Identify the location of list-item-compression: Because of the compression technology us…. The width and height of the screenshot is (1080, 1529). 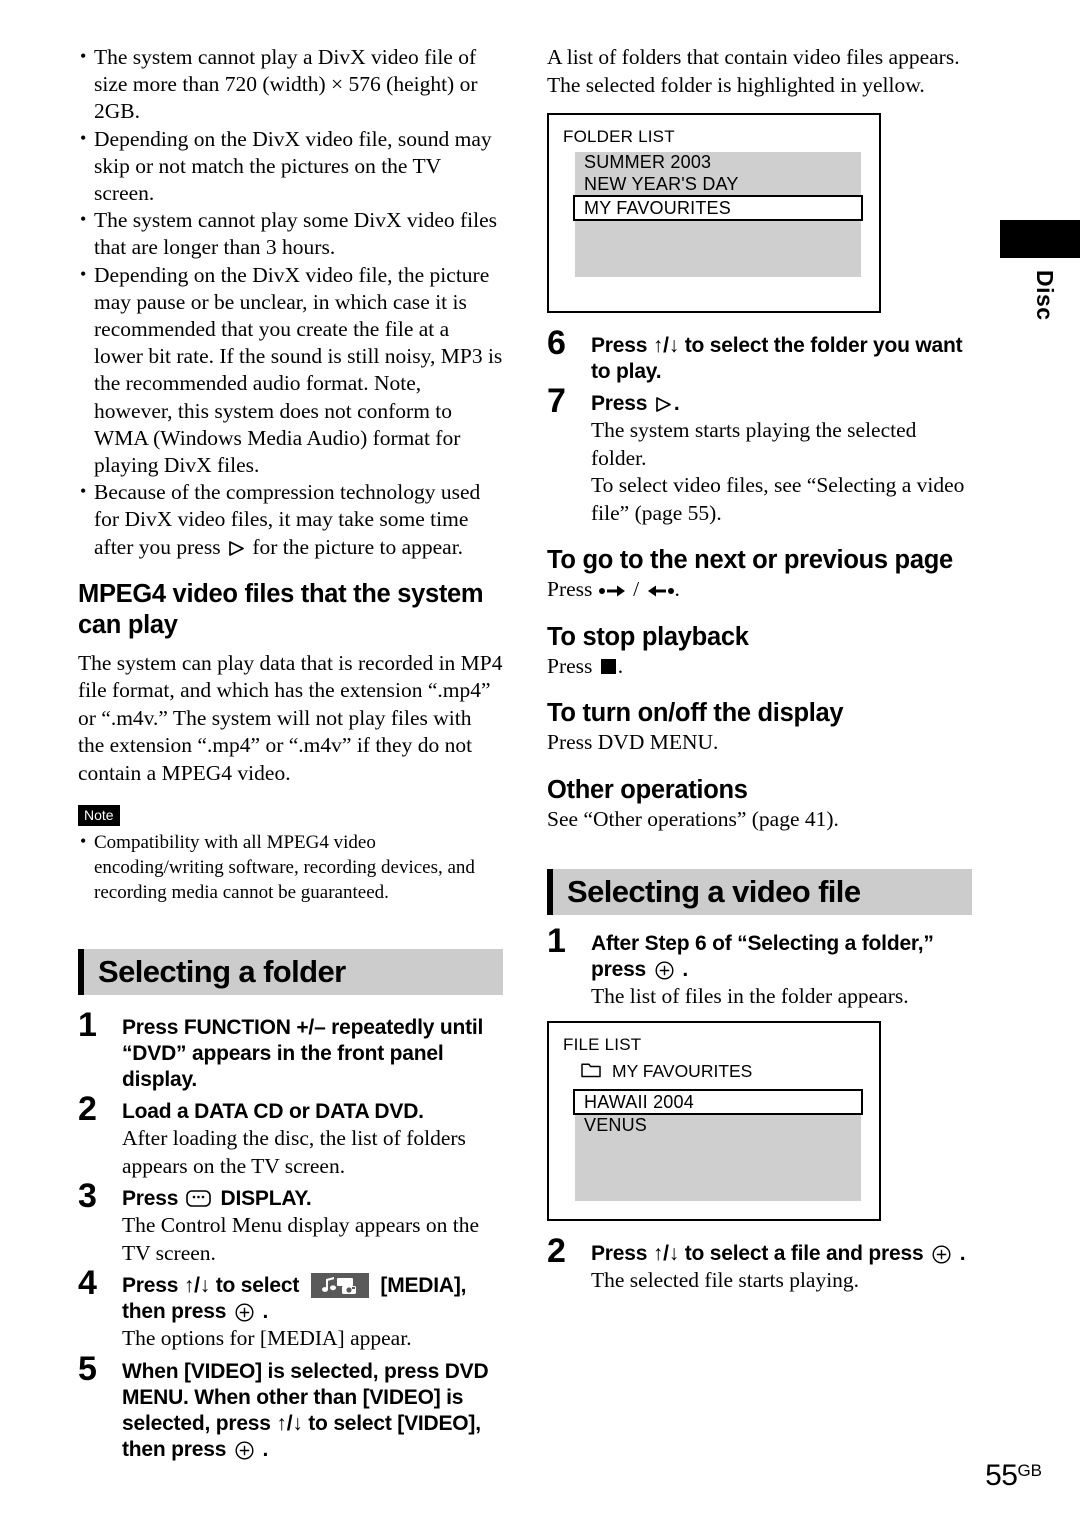
(290, 519).